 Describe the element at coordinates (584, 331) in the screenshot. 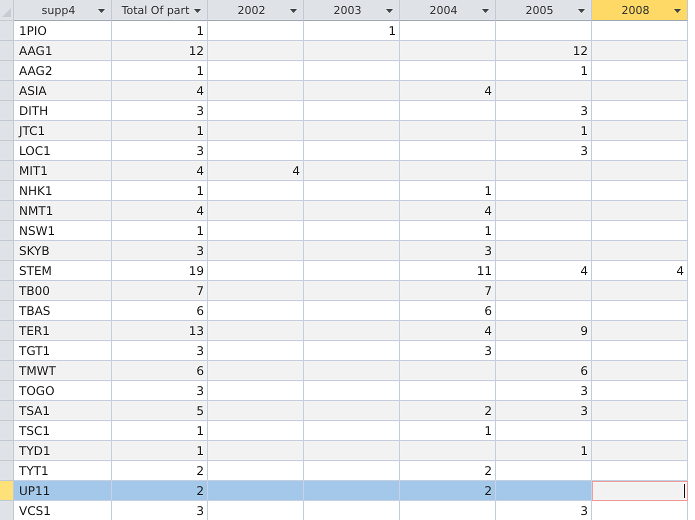

I see `cell-text: 9` at that location.